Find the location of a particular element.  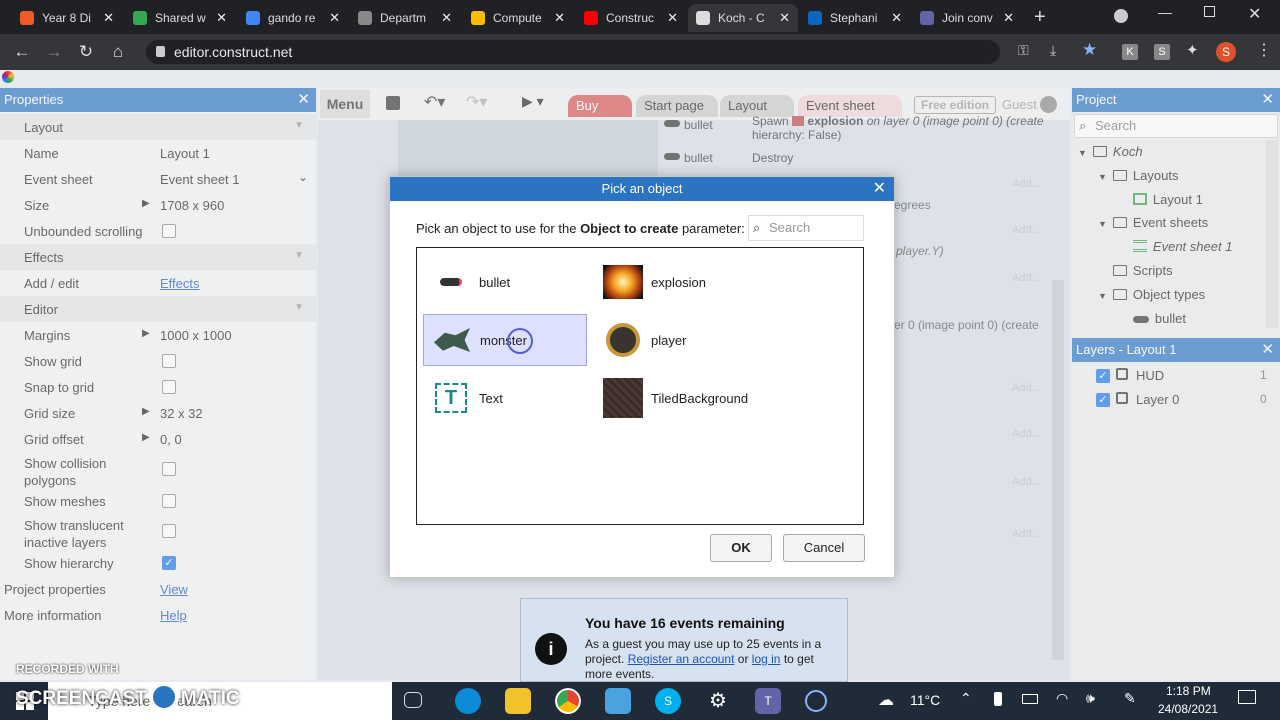

info-icon: i is located at coordinates (551, 649).